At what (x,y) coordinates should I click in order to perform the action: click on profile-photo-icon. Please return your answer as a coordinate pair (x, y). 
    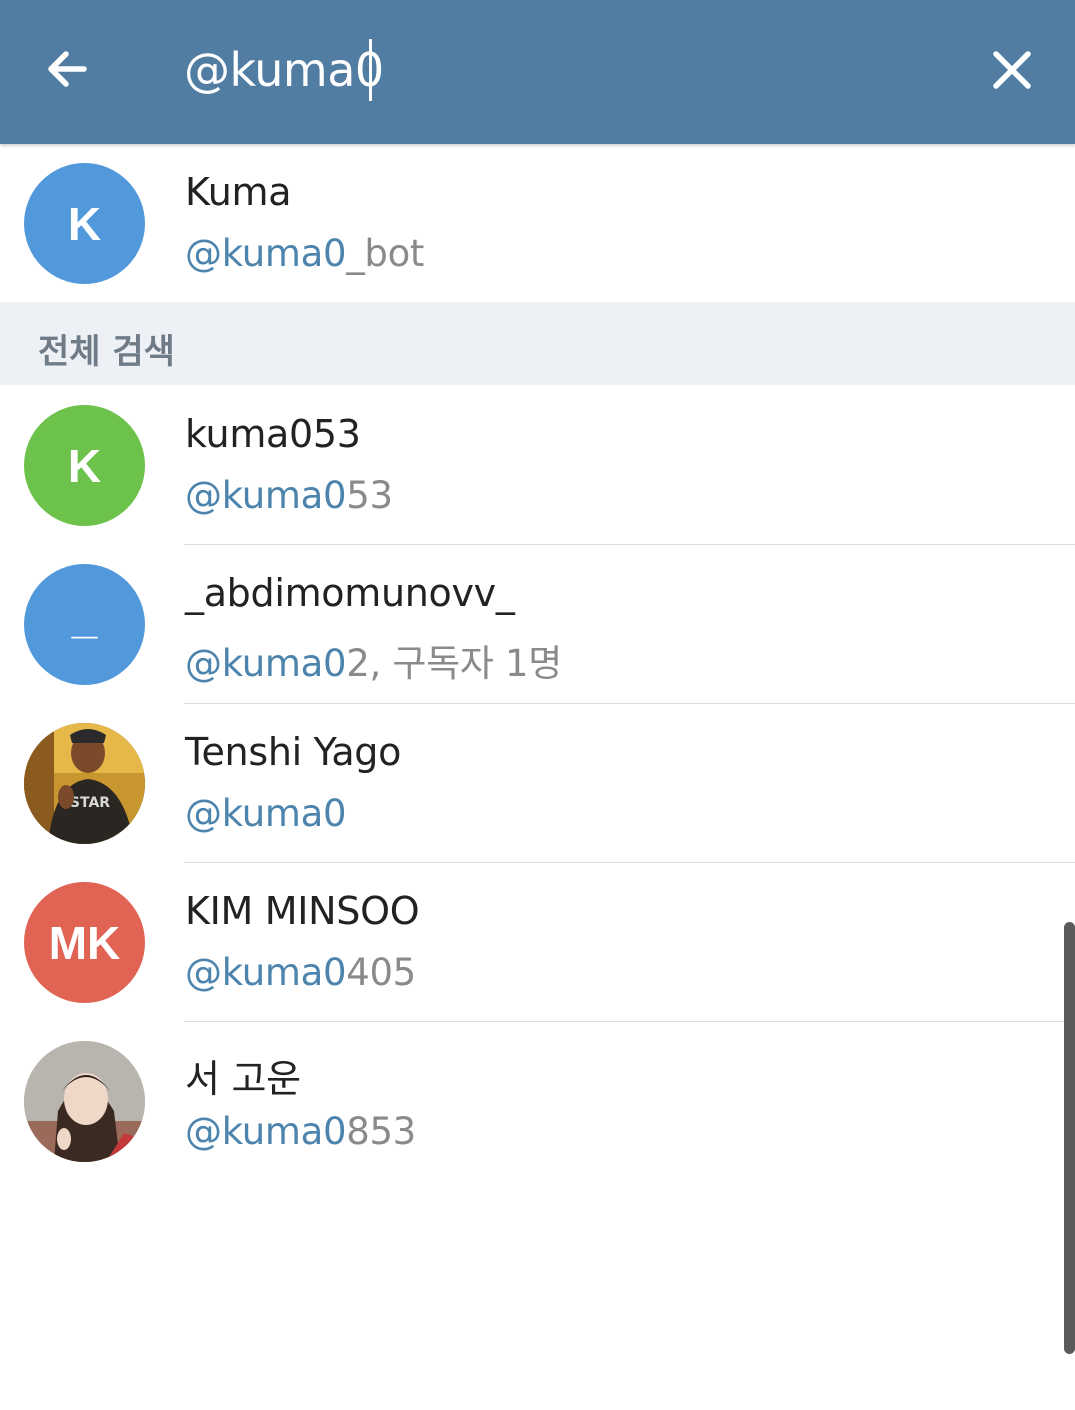
    Looking at the image, I should click on (84, 1101).